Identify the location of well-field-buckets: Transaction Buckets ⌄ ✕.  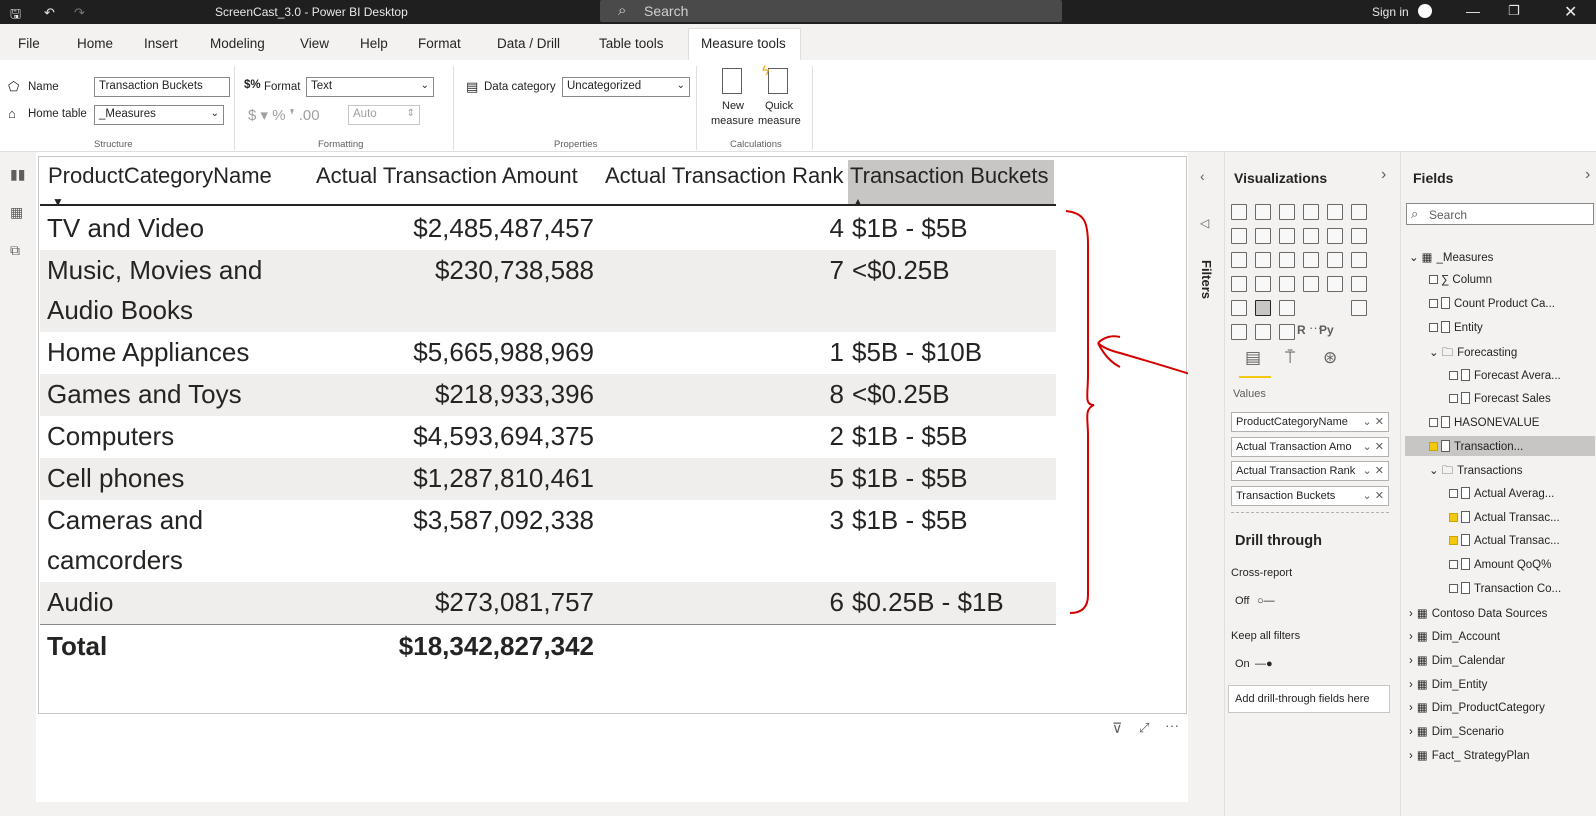
(1310, 496).